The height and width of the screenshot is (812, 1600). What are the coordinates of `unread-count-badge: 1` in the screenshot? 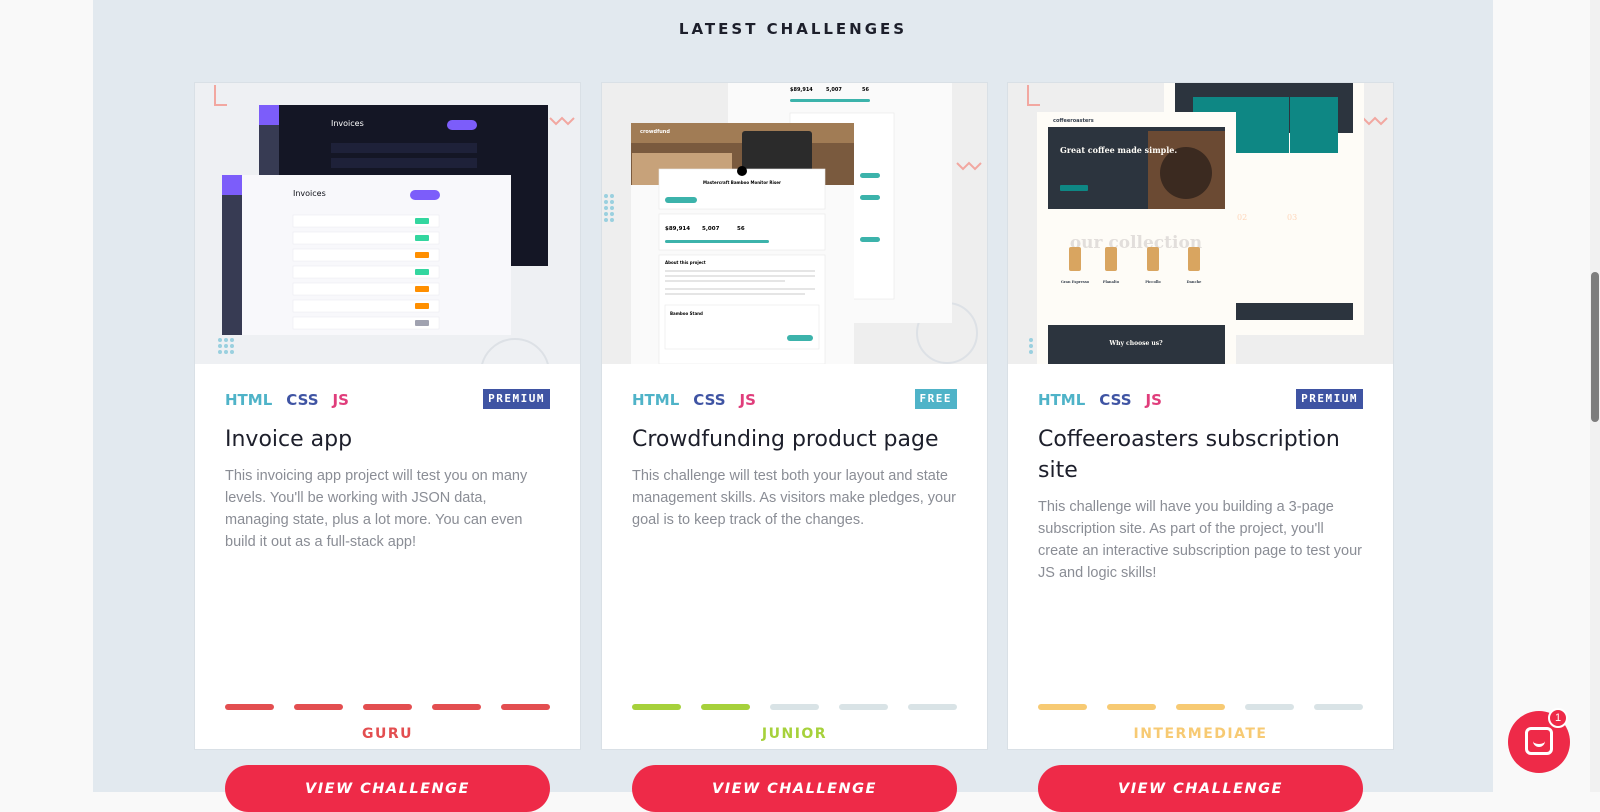 It's located at (1558, 718).